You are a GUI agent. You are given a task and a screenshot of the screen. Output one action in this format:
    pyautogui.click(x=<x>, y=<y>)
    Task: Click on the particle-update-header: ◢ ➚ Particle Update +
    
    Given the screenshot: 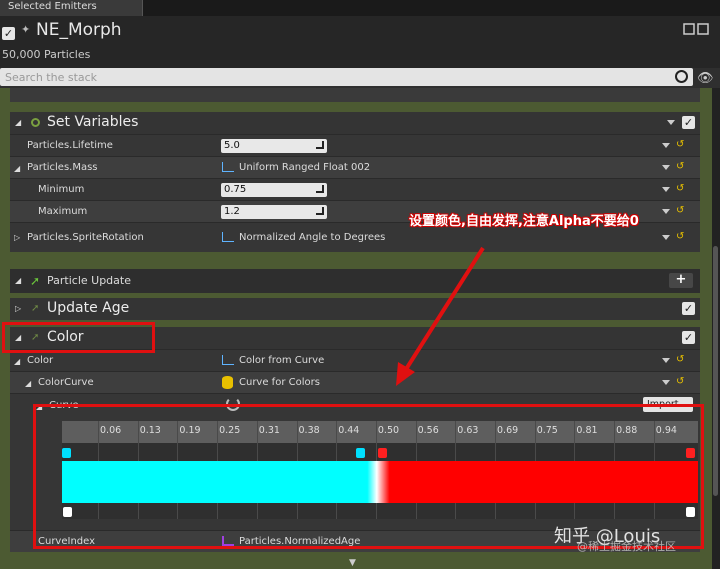 What is the action you would take?
    pyautogui.click(x=355, y=281)
    